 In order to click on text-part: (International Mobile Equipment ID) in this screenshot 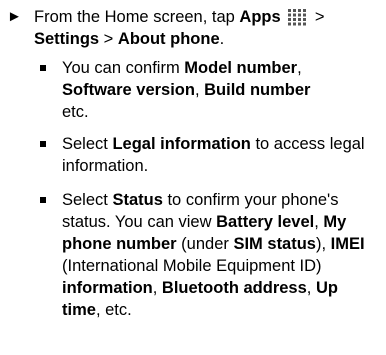, I will do `click(192, 266)`.